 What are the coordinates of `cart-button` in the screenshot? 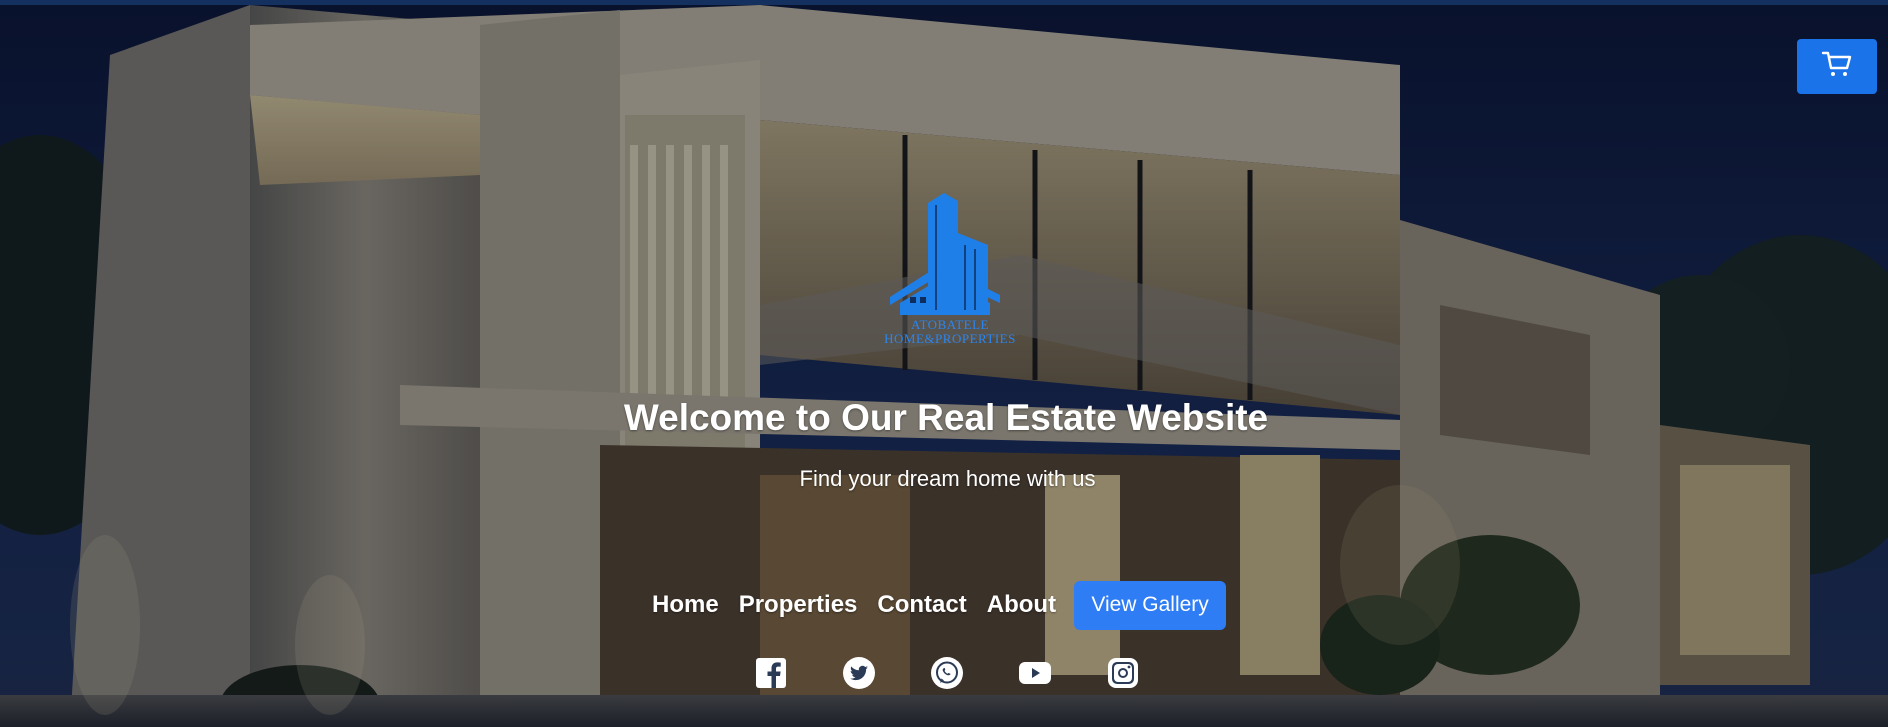 It's located at (1837, 66).